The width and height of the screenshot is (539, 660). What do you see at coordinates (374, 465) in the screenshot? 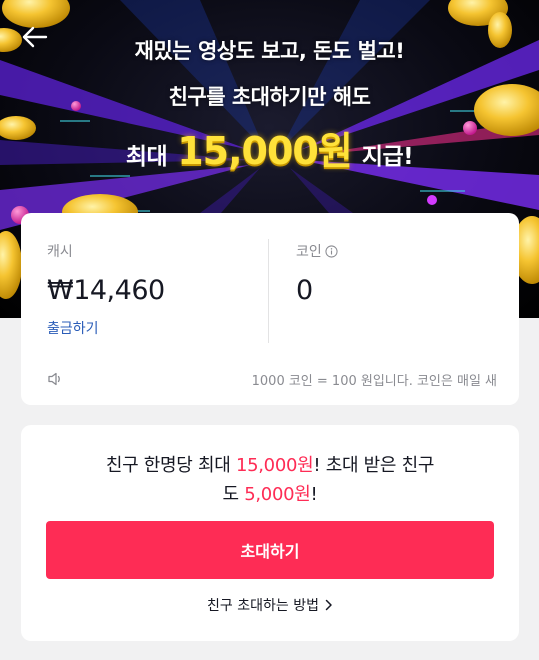
I see `invite-text-part-2: ! 초대 받은 친구` at bounding box center [374, 465].